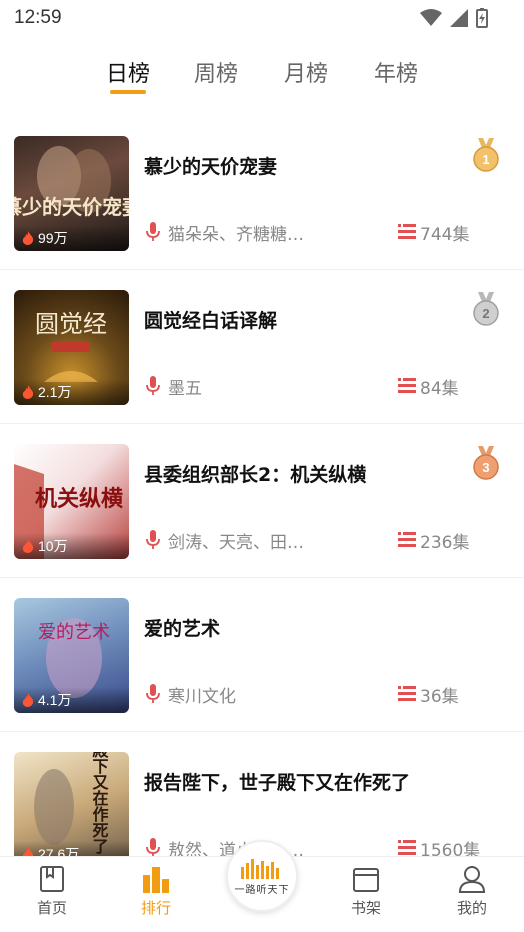 The image size is (524, 932). I want to click on book-cover: 圆觉经 2.1万, so click(71, 347).